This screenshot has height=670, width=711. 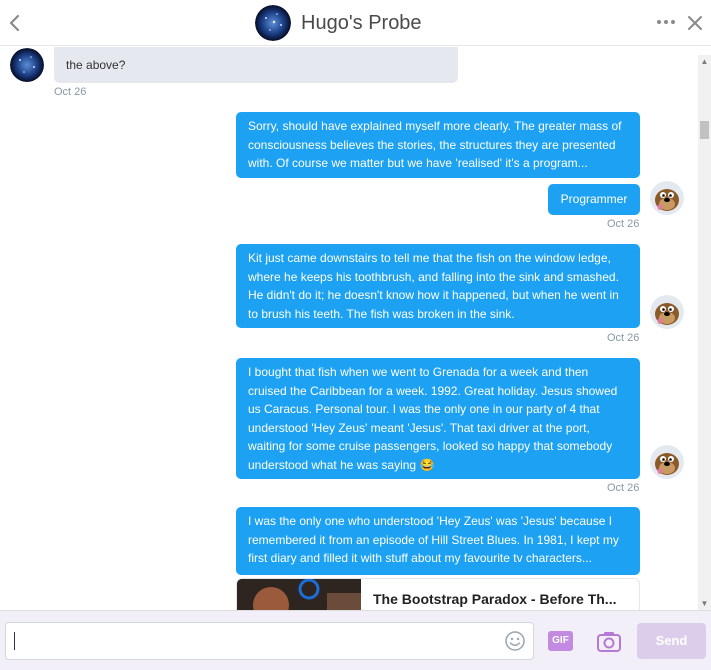 I want to click on close-button, so click(x=695, y=23).